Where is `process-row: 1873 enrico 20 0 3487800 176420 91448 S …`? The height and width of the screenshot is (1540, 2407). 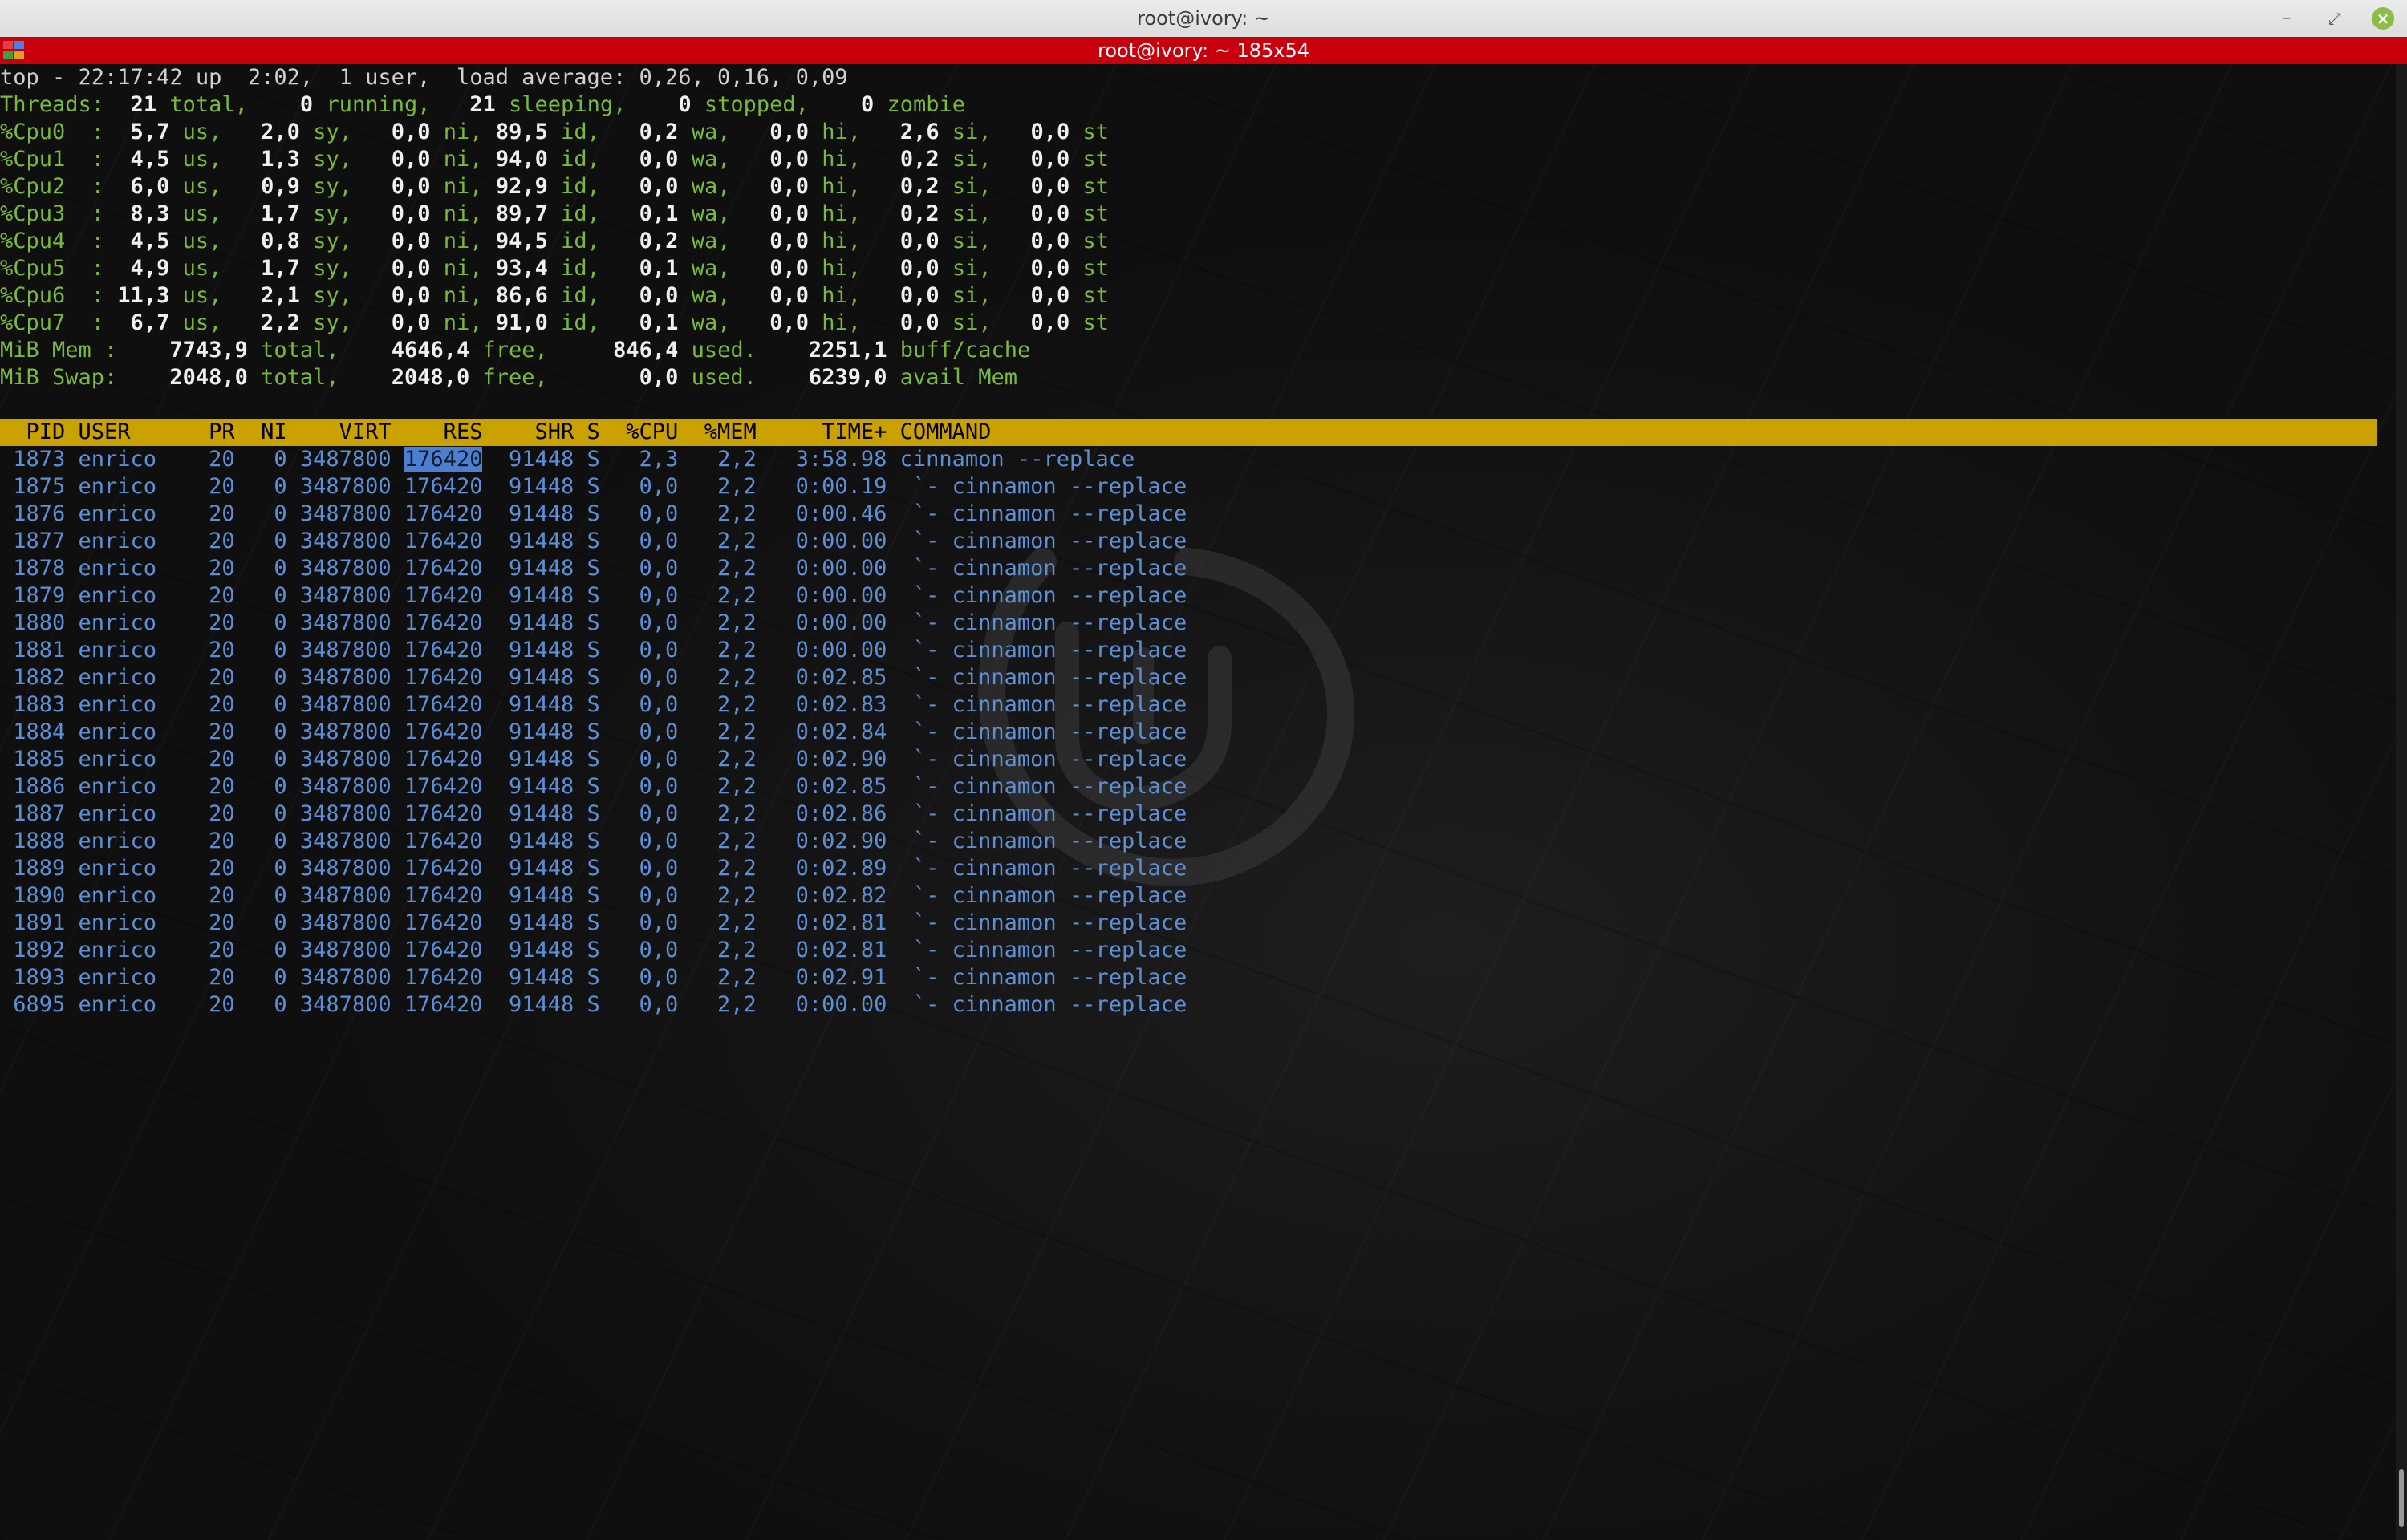
process-row: 1873 enrico 20 0 3487800 176420 91448 S … is located at coordinates (1198, 459).